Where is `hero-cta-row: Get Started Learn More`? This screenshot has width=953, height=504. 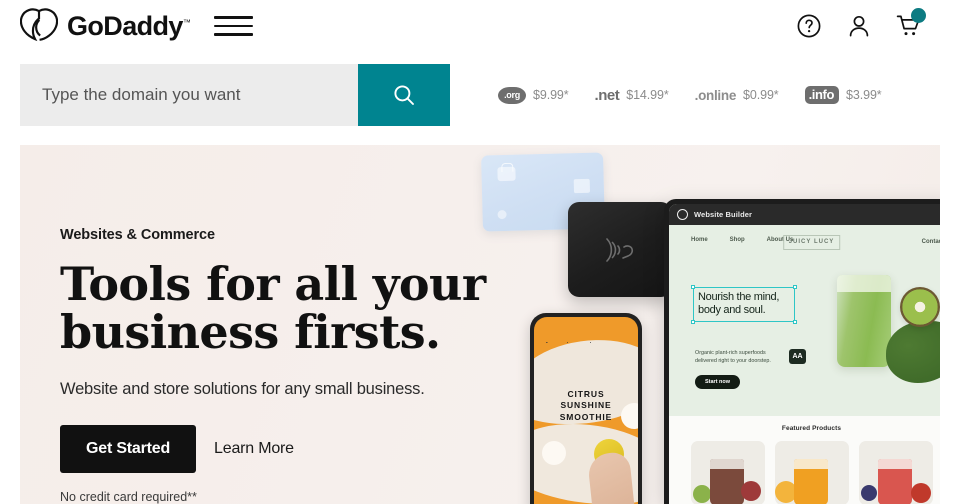 hero-cta-row: Get Started Learn More is located at coordinates (275, 448).